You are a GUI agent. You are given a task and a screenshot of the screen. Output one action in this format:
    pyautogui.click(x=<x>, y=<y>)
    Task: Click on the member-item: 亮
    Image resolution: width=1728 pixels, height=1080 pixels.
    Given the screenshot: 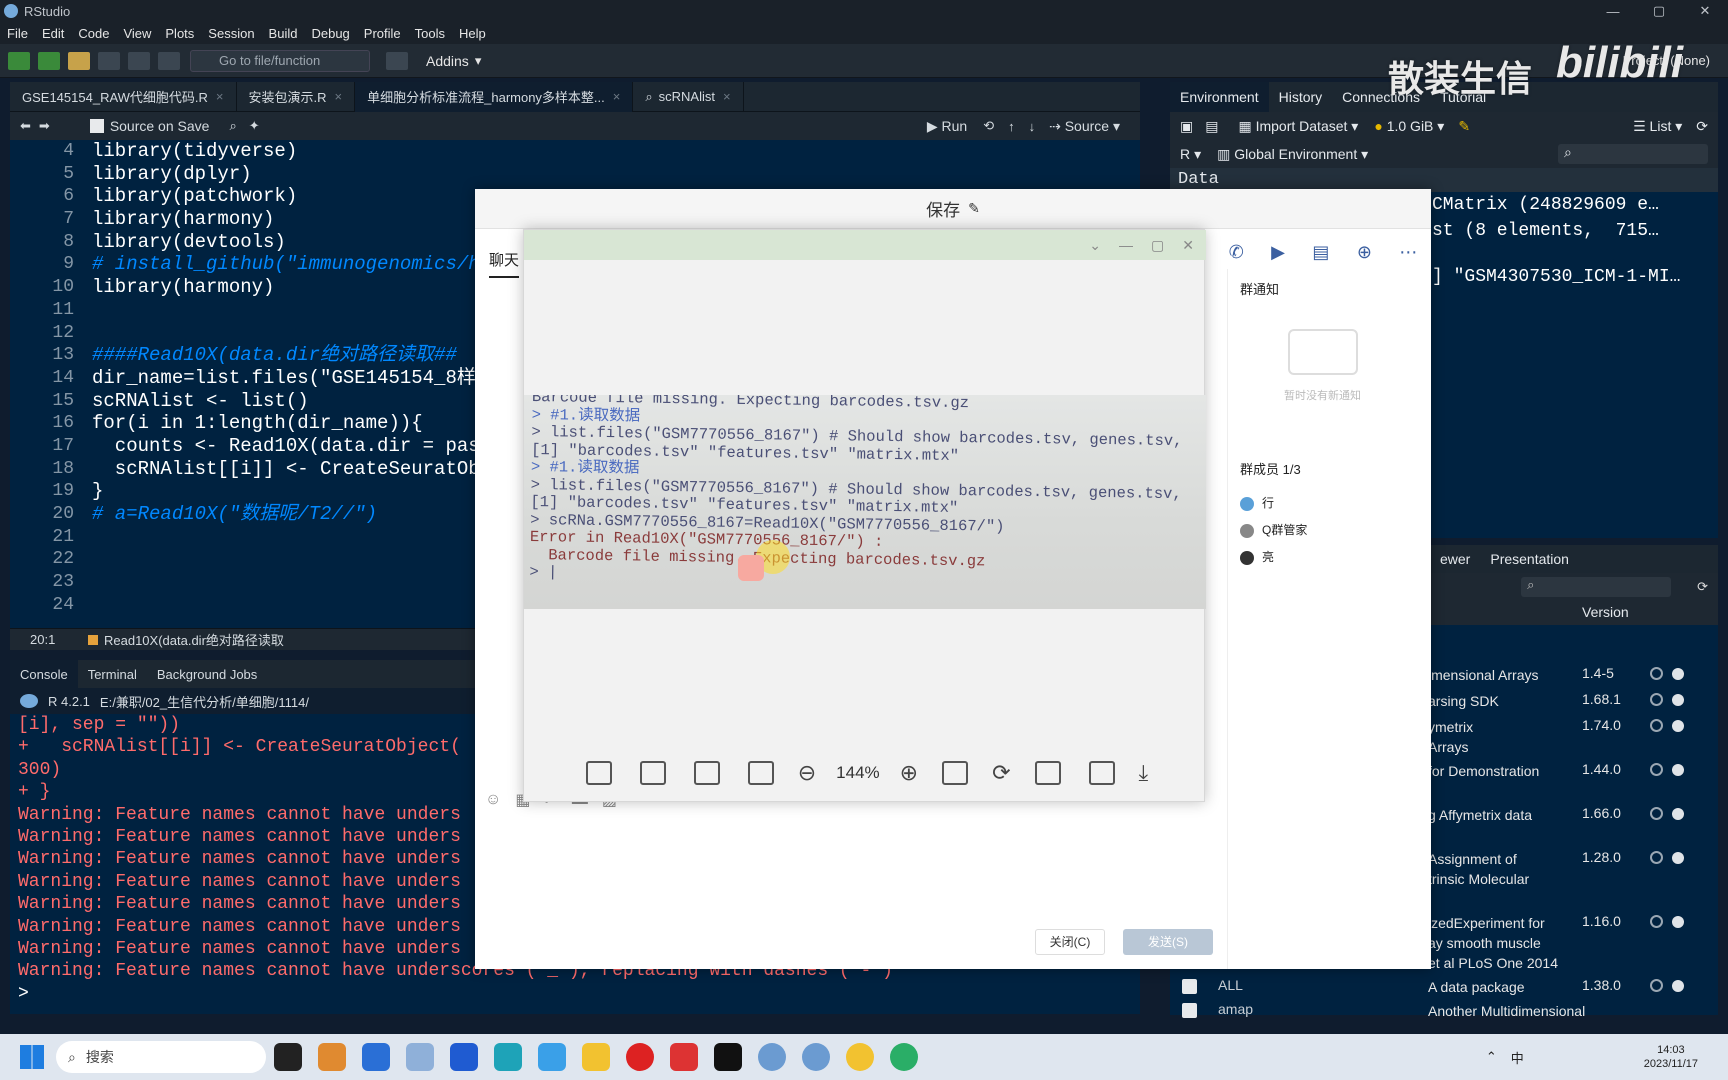 What is the action you would take?
    pyautogui.click(x=1257, y=556)
    